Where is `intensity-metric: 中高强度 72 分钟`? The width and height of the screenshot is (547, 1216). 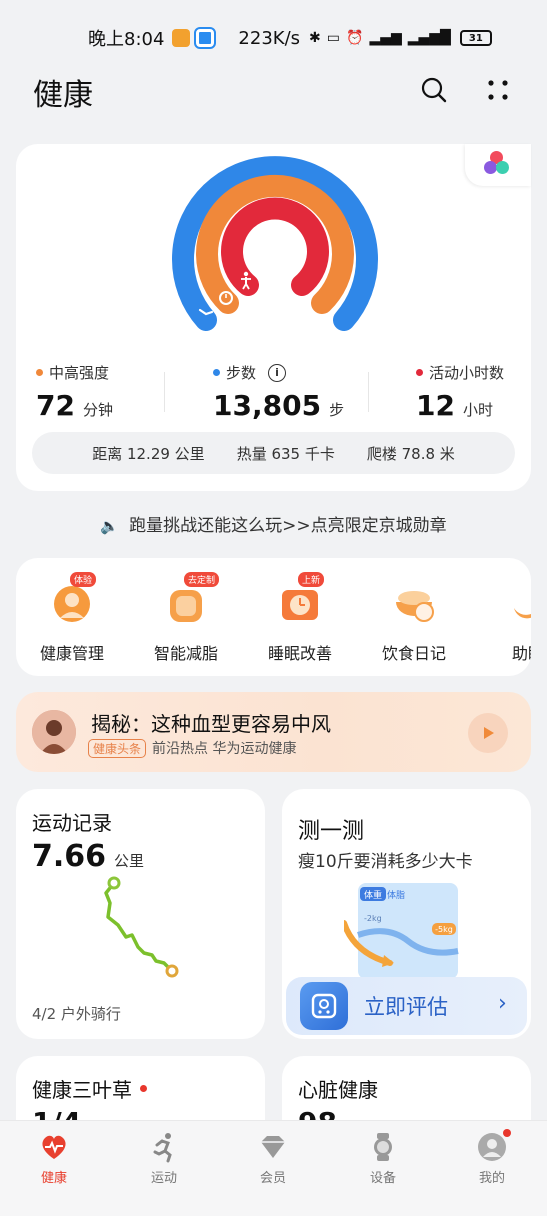
intensity-metric: 中高强度 72 分钟 is located at coordinates (74, 392).